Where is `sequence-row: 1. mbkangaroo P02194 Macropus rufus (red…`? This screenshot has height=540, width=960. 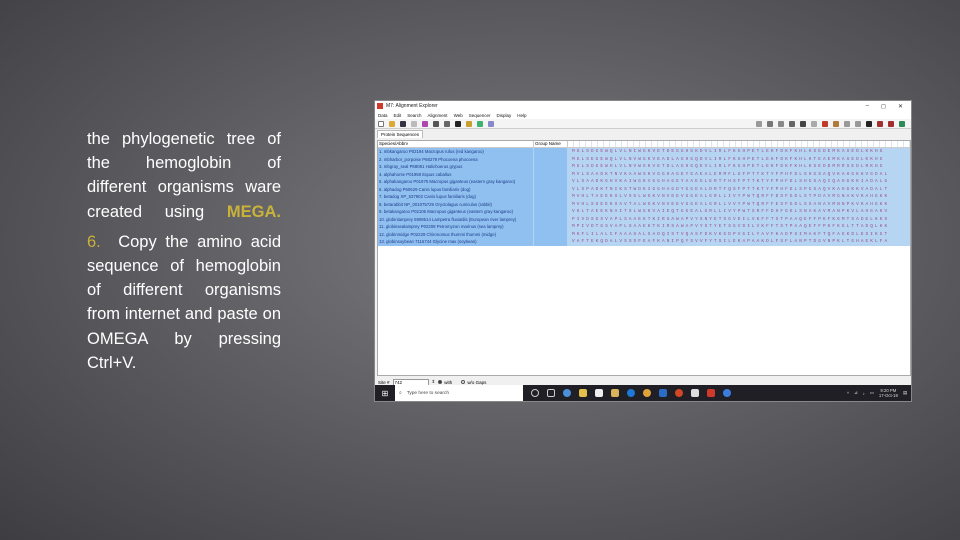
sequence-row: 1. mbkangaroo P02194 Macropus rufus (red… is located at coordinates (644, 152).